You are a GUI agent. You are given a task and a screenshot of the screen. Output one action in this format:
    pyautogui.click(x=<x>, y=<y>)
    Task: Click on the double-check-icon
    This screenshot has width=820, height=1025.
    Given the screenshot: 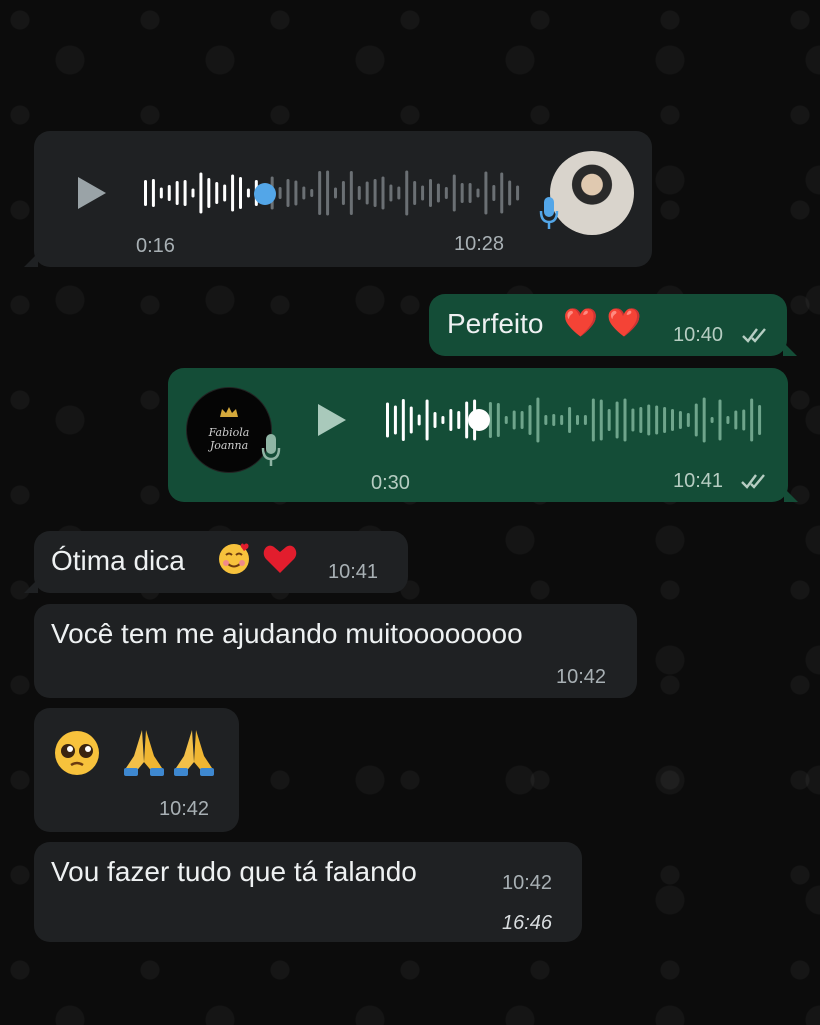 What is the action you would take?
    pyautogui.click(x=754, y=335)
    